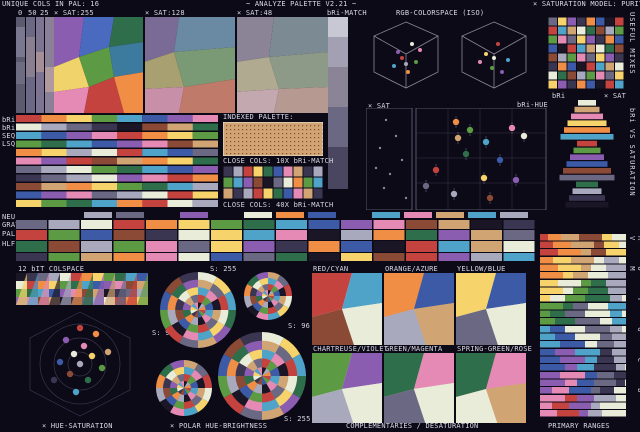 The image size is (640, 432). What do you see at coordinates (587, 154) in the screenshot?
I see `bri-vs-saturation-bars` at bounding box center [587, 154].